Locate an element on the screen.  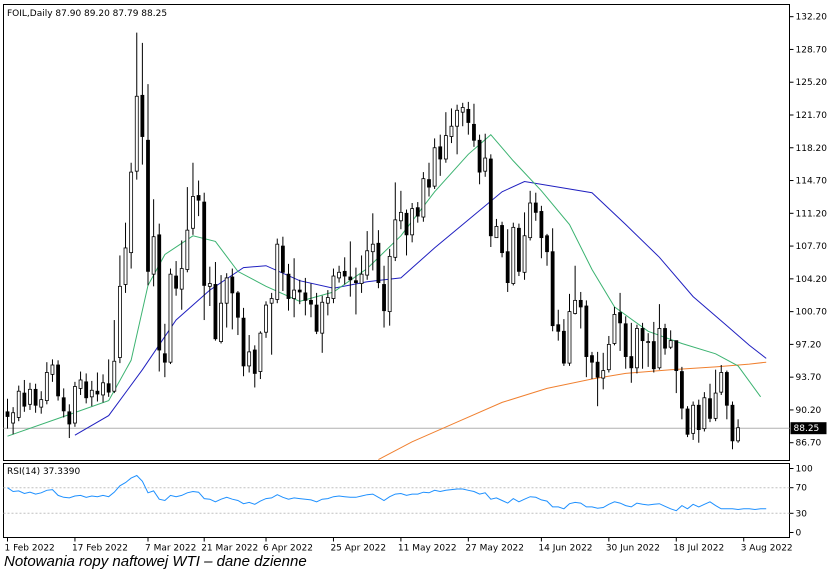
x-tick-label: 27 May 2022 is located at coordinates (494, 549).